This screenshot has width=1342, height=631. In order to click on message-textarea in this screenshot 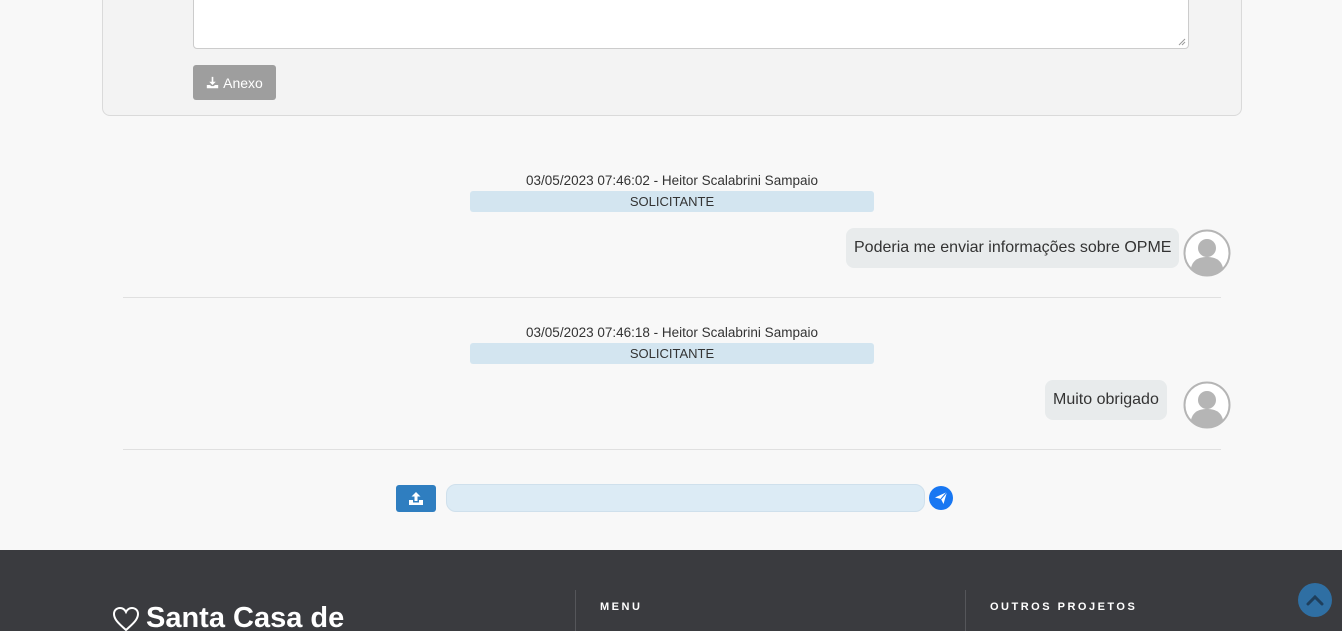, I will do `click(691, 24)`.